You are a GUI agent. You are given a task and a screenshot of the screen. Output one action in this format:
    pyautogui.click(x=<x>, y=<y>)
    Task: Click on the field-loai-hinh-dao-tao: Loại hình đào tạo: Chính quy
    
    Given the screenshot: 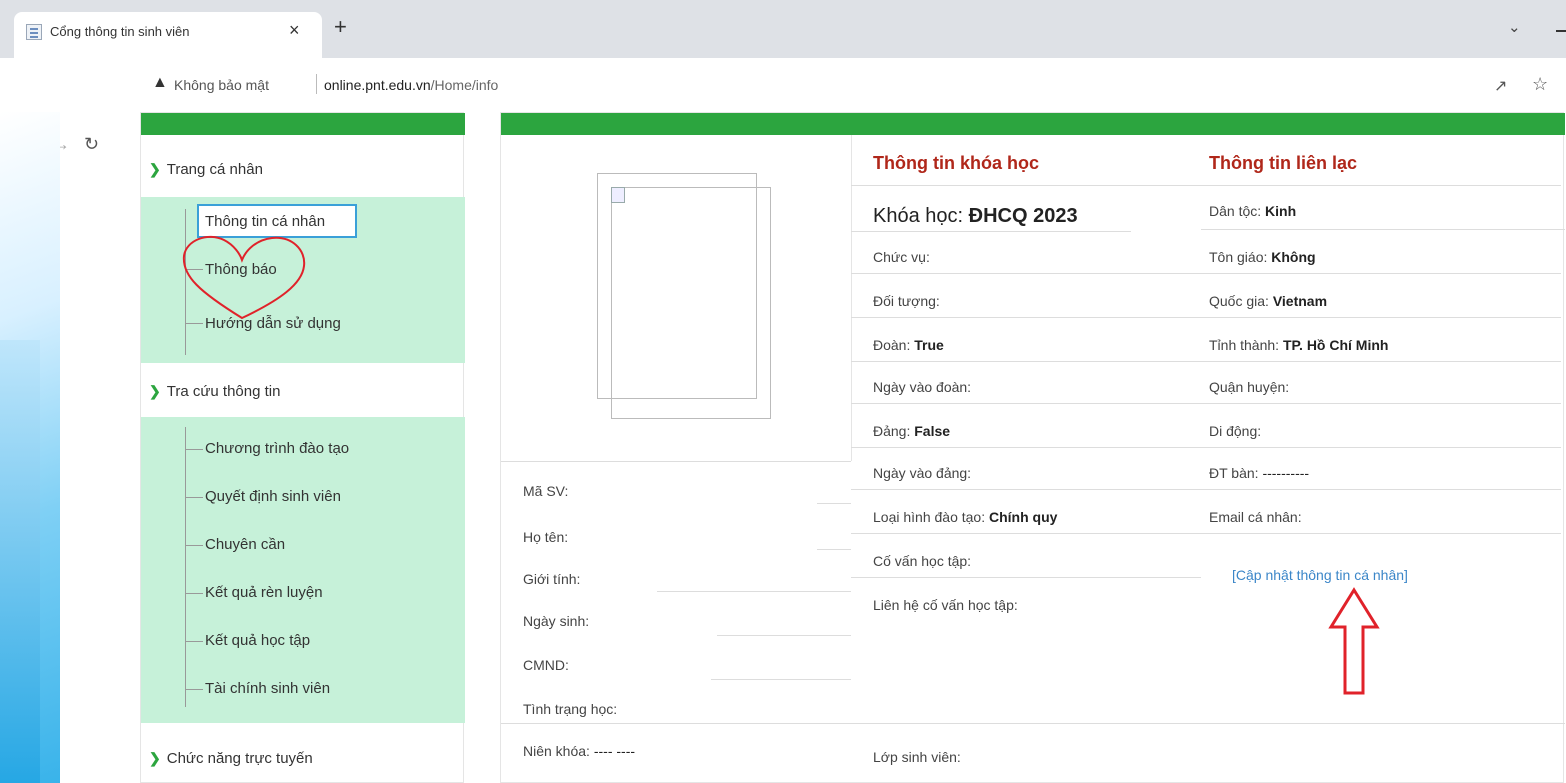 What is the action you would take?
    pyautogui.click(x=965, y=517)
    